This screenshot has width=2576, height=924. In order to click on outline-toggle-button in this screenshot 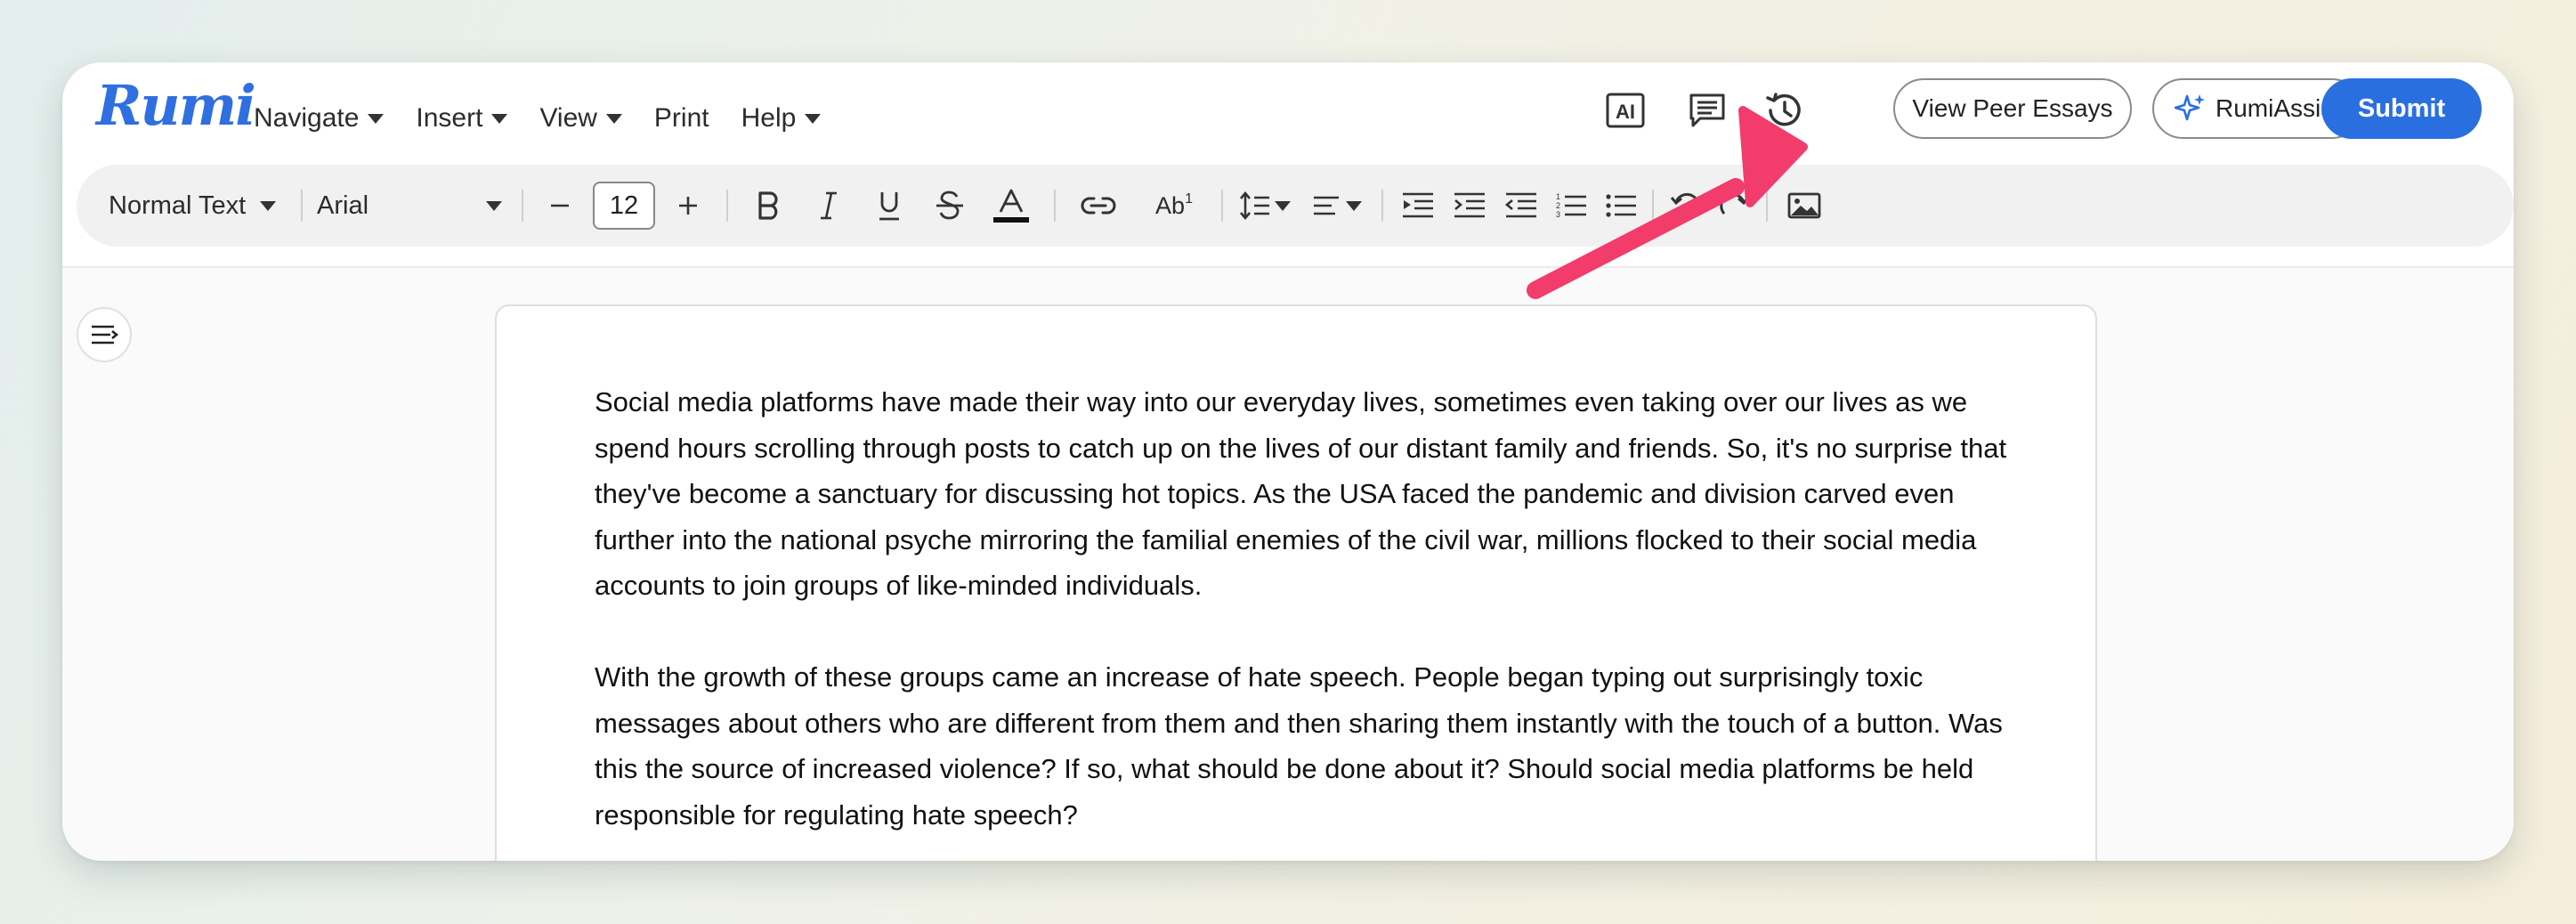, I will do `click(105, 334)`.